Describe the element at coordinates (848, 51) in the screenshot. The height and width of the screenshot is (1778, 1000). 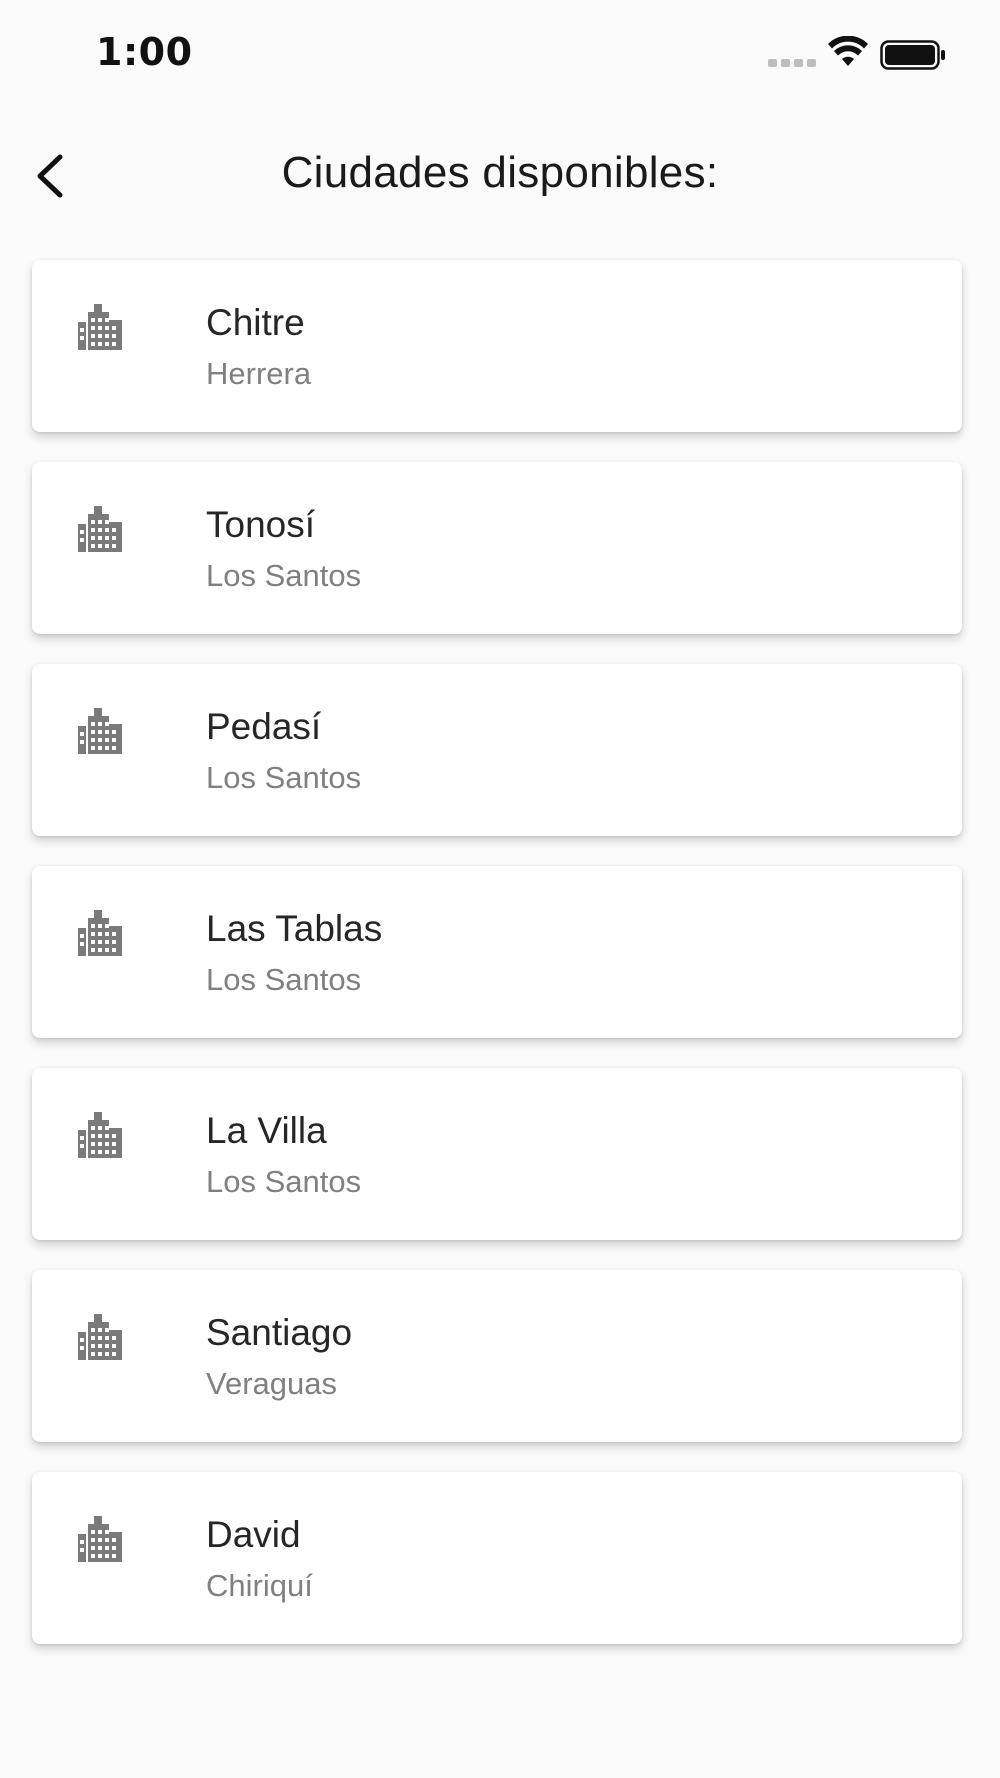
I see `wifi-icon` at that location.